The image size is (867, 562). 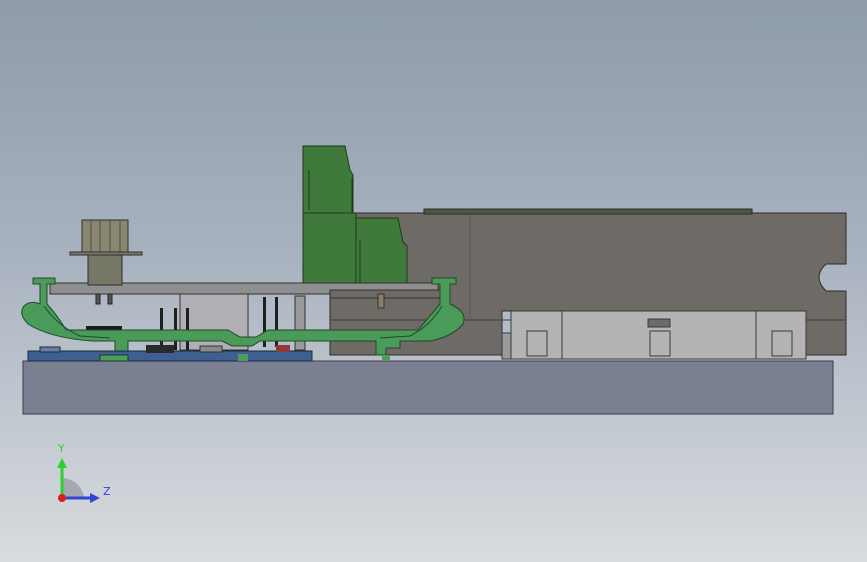 I want to click on cylinder-body, so click(x=105, y=270).